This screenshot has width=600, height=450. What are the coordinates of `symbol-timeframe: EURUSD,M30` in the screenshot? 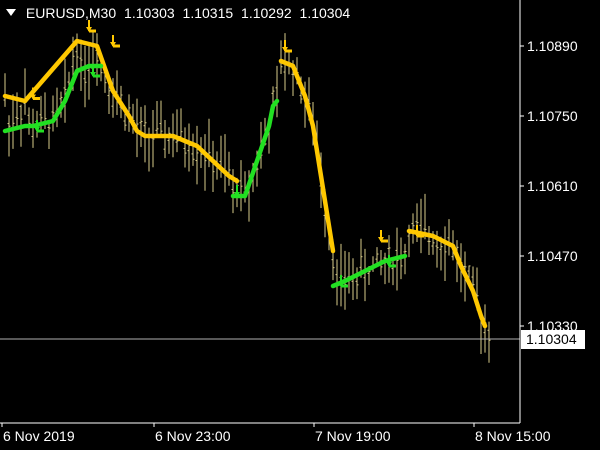 It's located at (71, 13).